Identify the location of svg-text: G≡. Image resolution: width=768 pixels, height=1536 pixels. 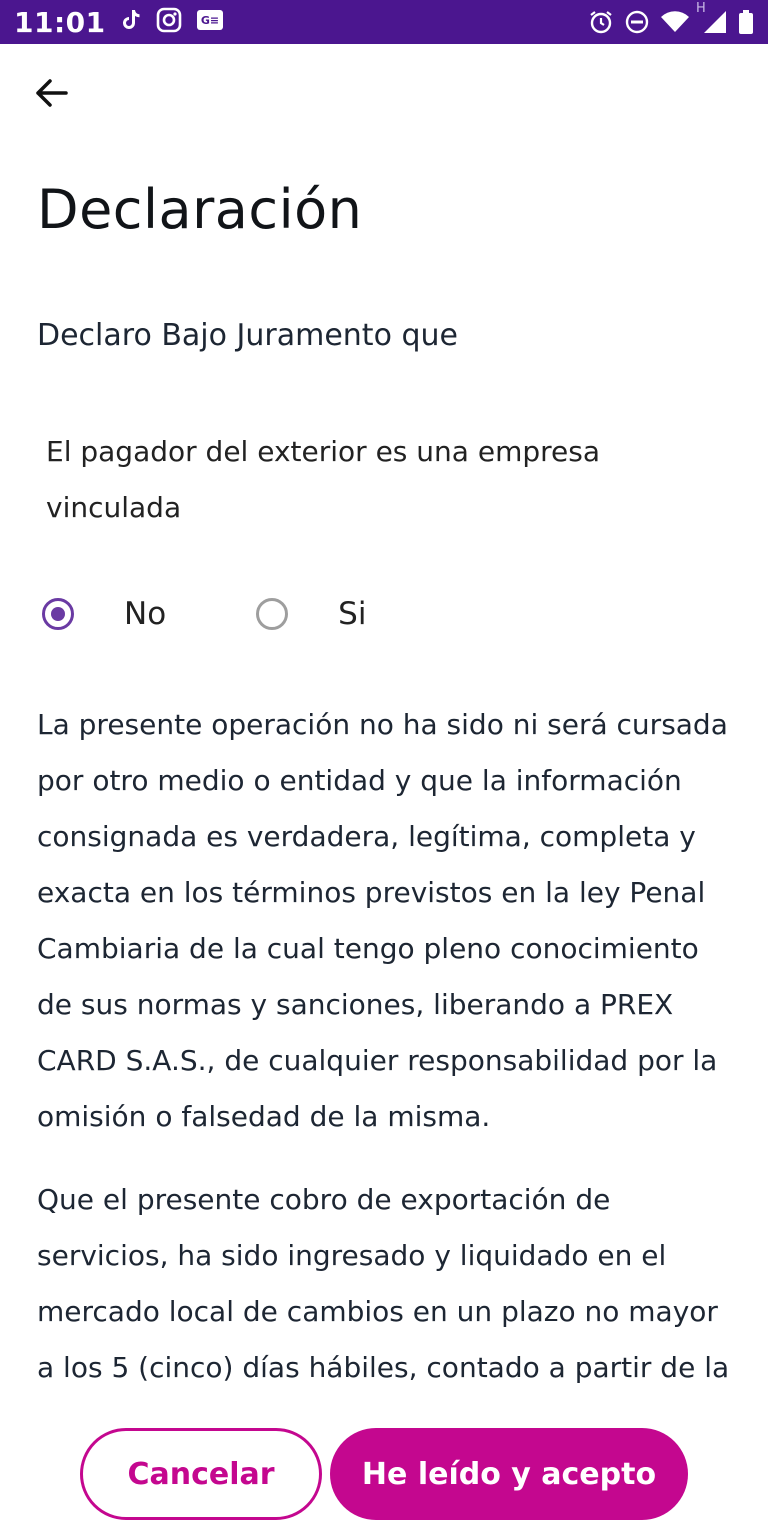
(210, 20).